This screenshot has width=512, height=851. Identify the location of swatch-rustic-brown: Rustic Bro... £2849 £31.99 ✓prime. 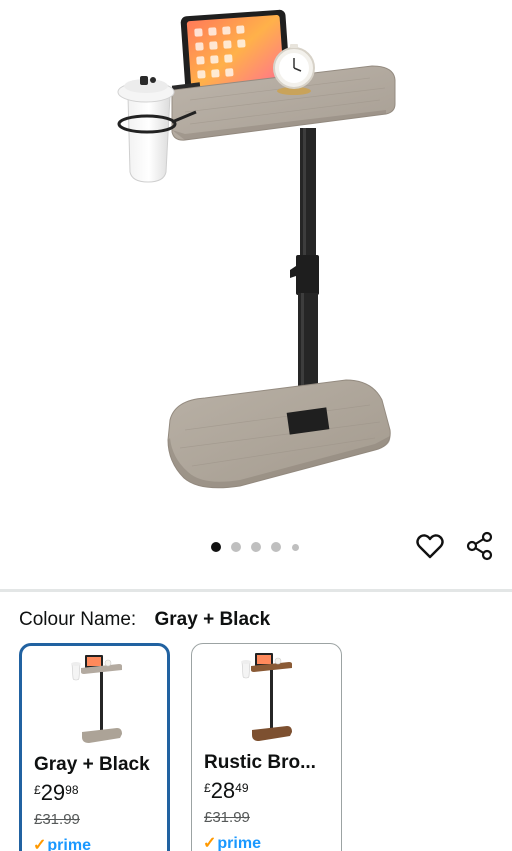
(266, 747).